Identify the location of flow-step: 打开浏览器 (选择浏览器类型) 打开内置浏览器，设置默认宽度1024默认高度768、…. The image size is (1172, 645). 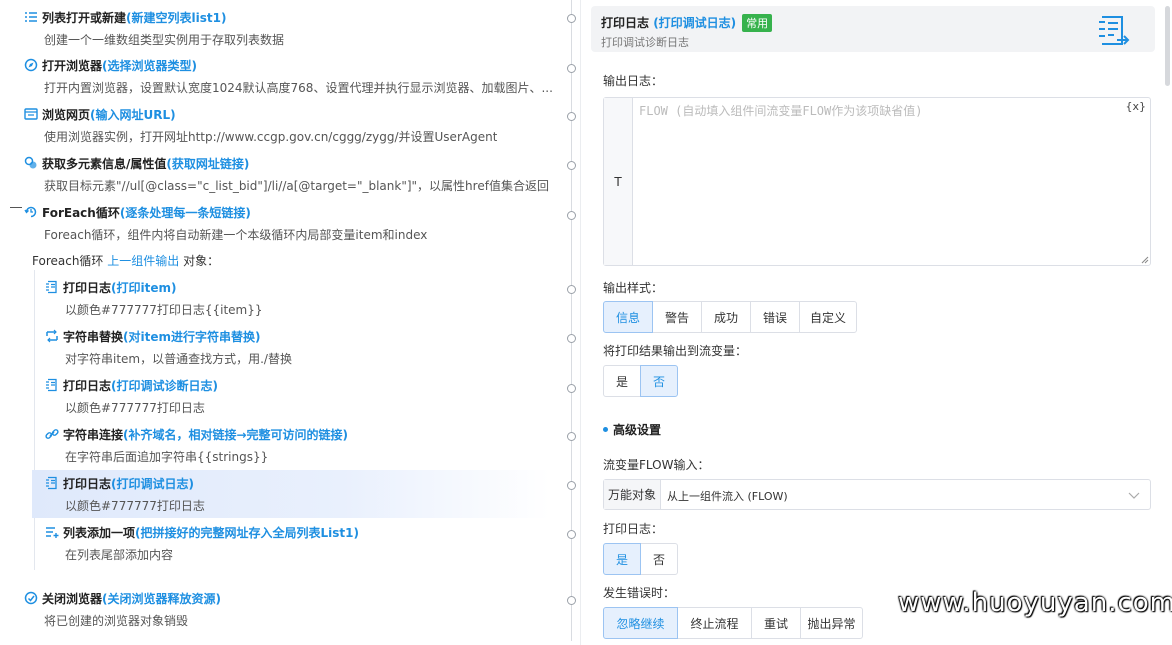
(280, 76).